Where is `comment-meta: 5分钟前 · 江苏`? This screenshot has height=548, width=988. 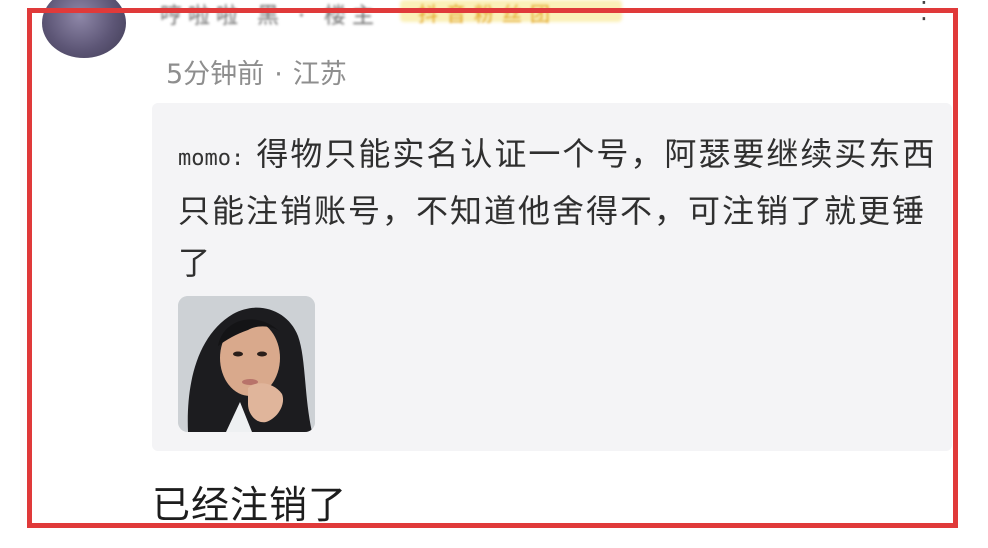 comment-meta: 5分钟前 · 江苏 is located at coordinates (256, 71).